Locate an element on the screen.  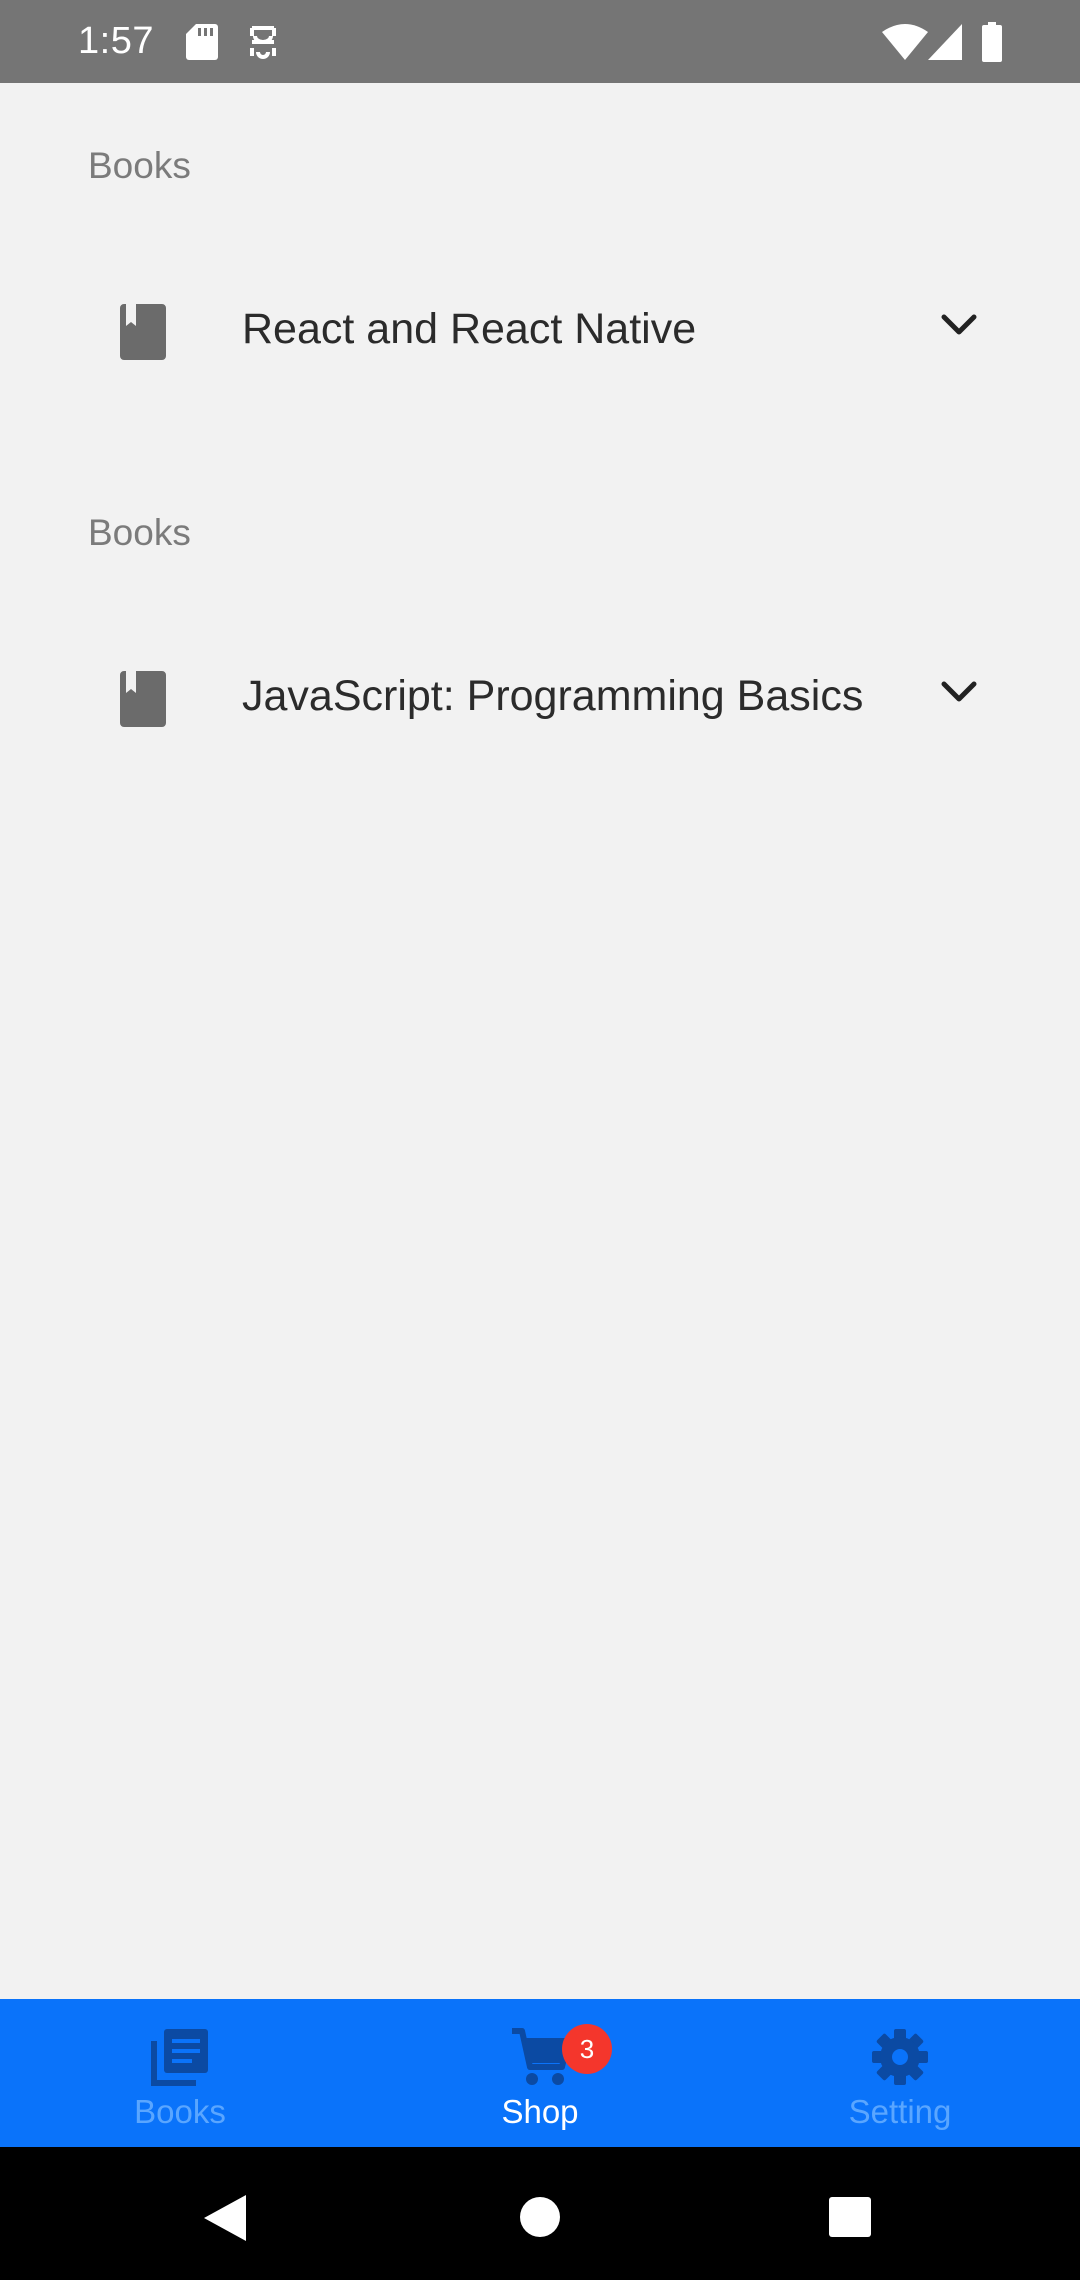
navigation-bar is located at coordinates (540, 2213).